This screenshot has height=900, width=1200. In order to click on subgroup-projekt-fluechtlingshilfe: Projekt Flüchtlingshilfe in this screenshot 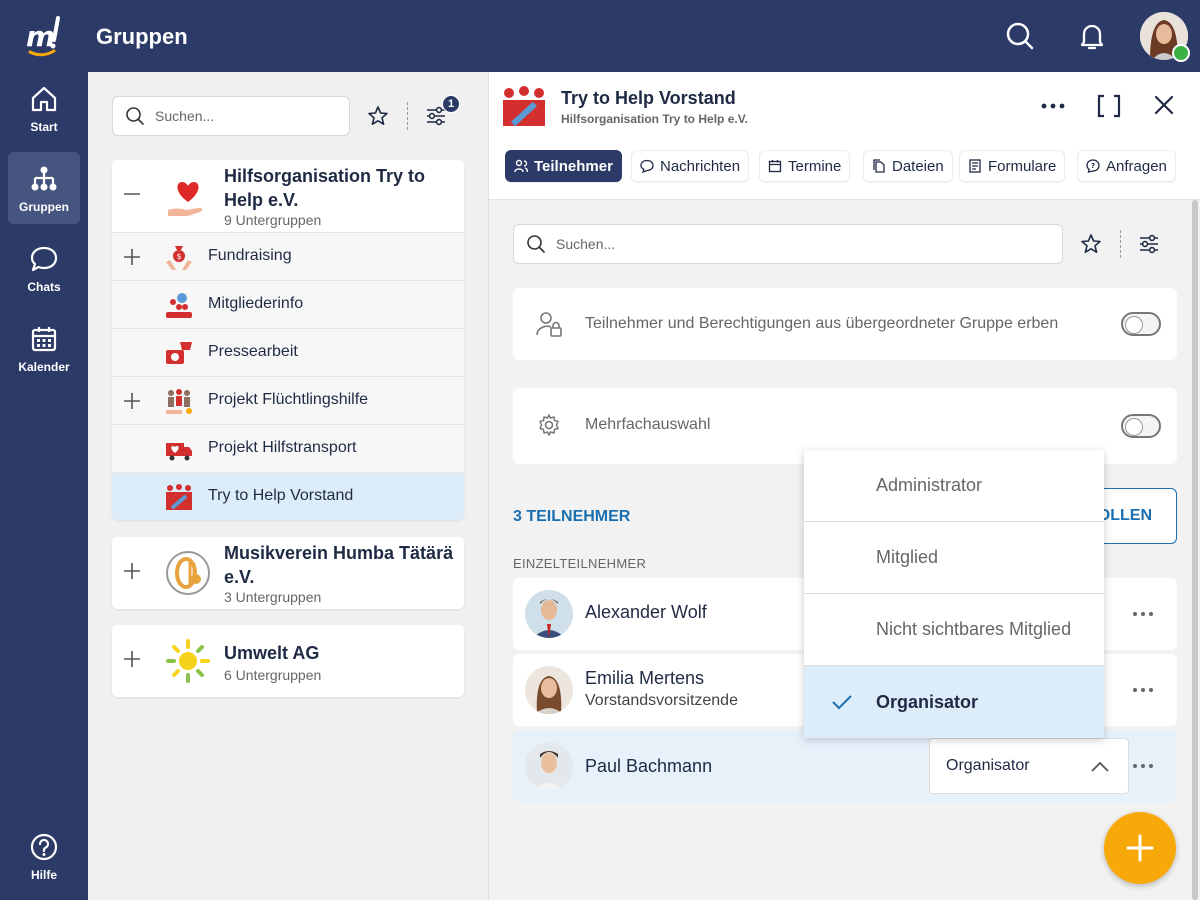, I will do `click(288, 400)`.